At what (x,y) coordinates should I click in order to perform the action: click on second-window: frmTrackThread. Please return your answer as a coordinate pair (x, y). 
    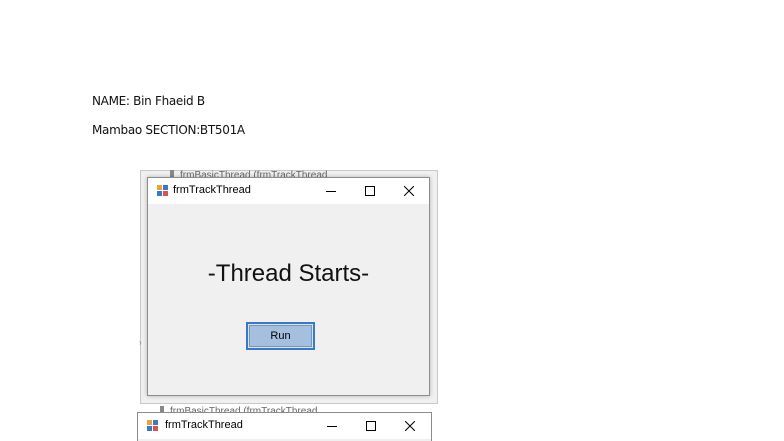
    Looking at the image, I should click on (284, 426).